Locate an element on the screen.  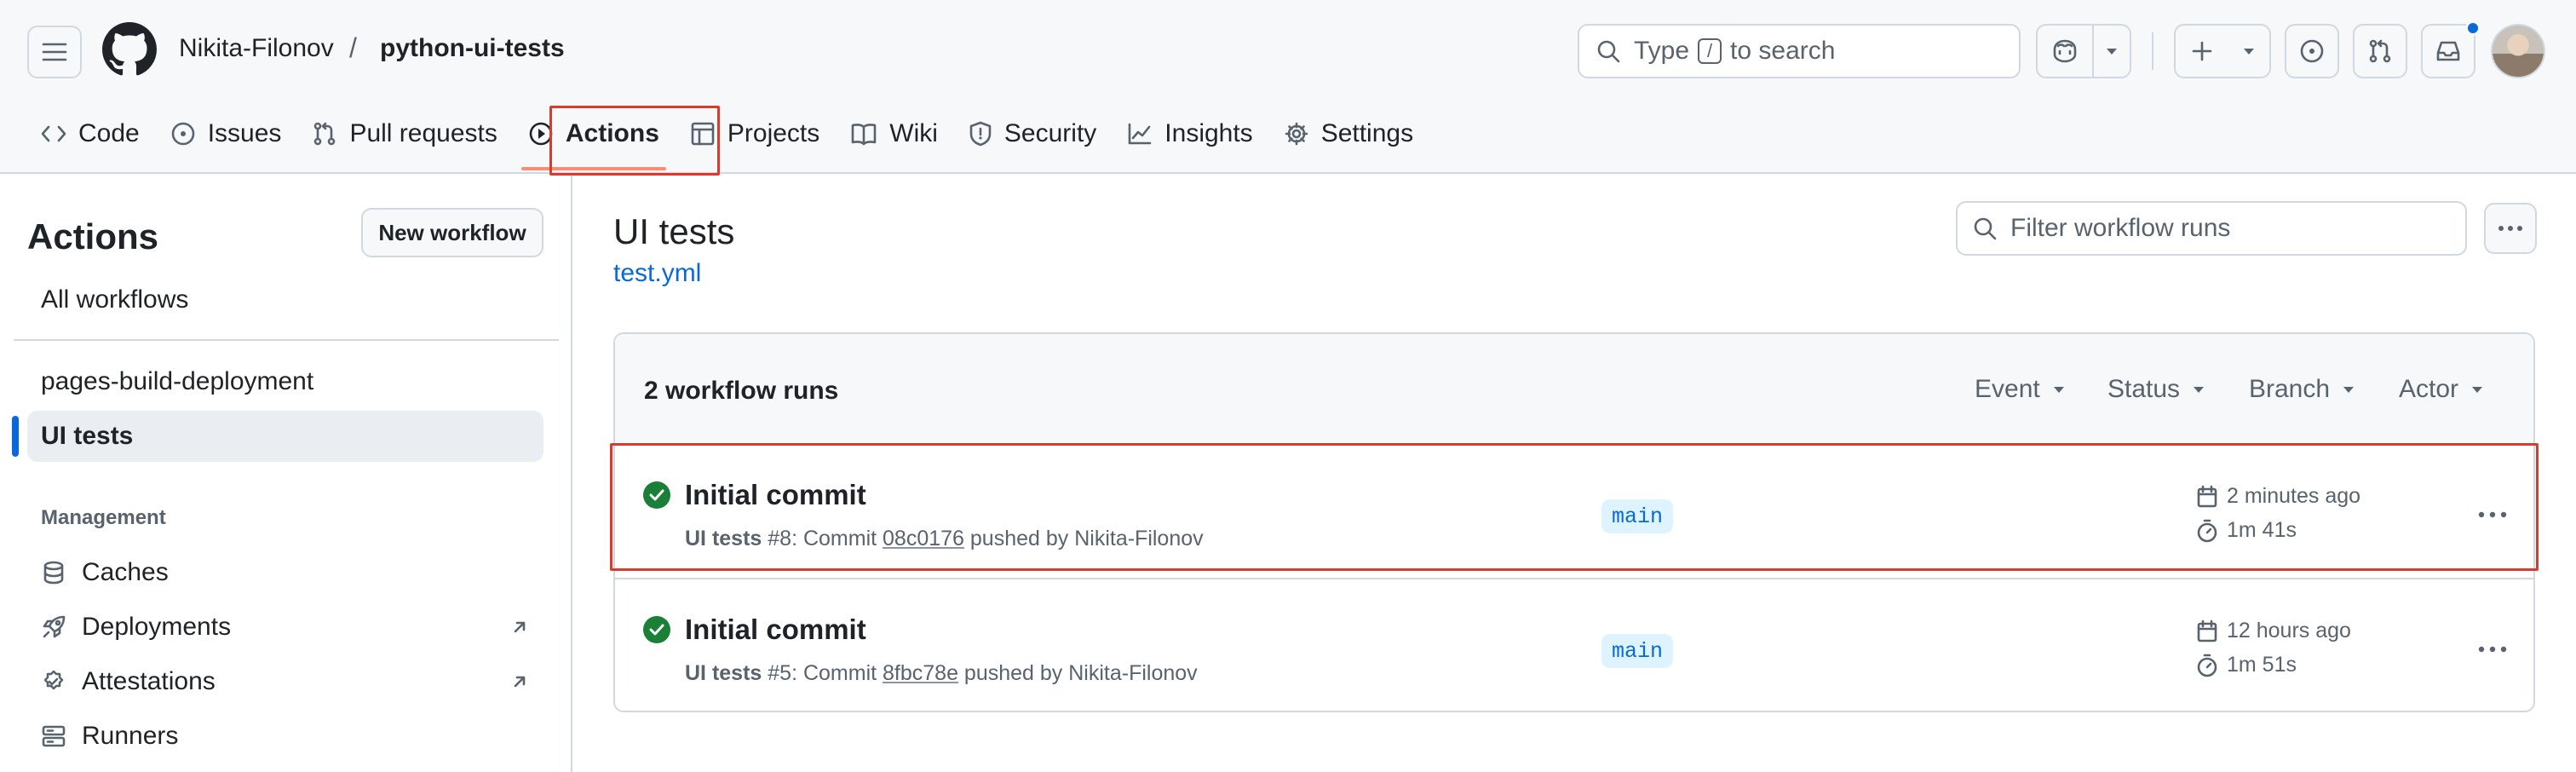
search-shortcut-key: / is located at coordinates (1710, 51).